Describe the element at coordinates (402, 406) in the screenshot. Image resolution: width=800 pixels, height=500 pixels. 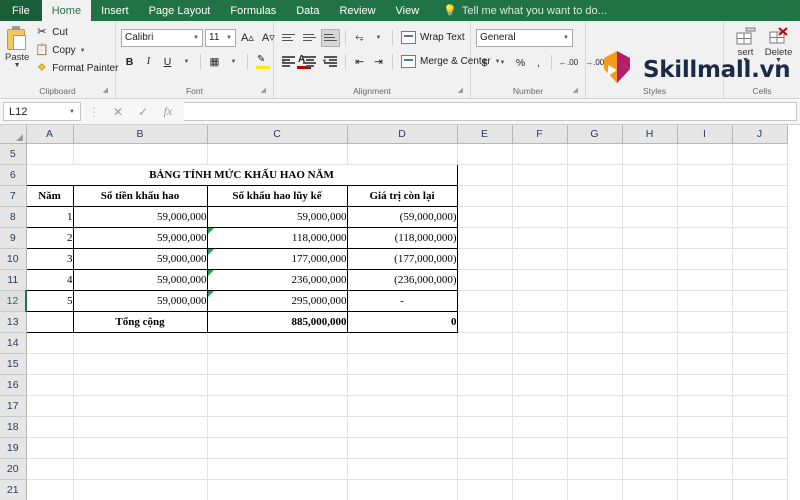
I see `cell-d17` at that location.